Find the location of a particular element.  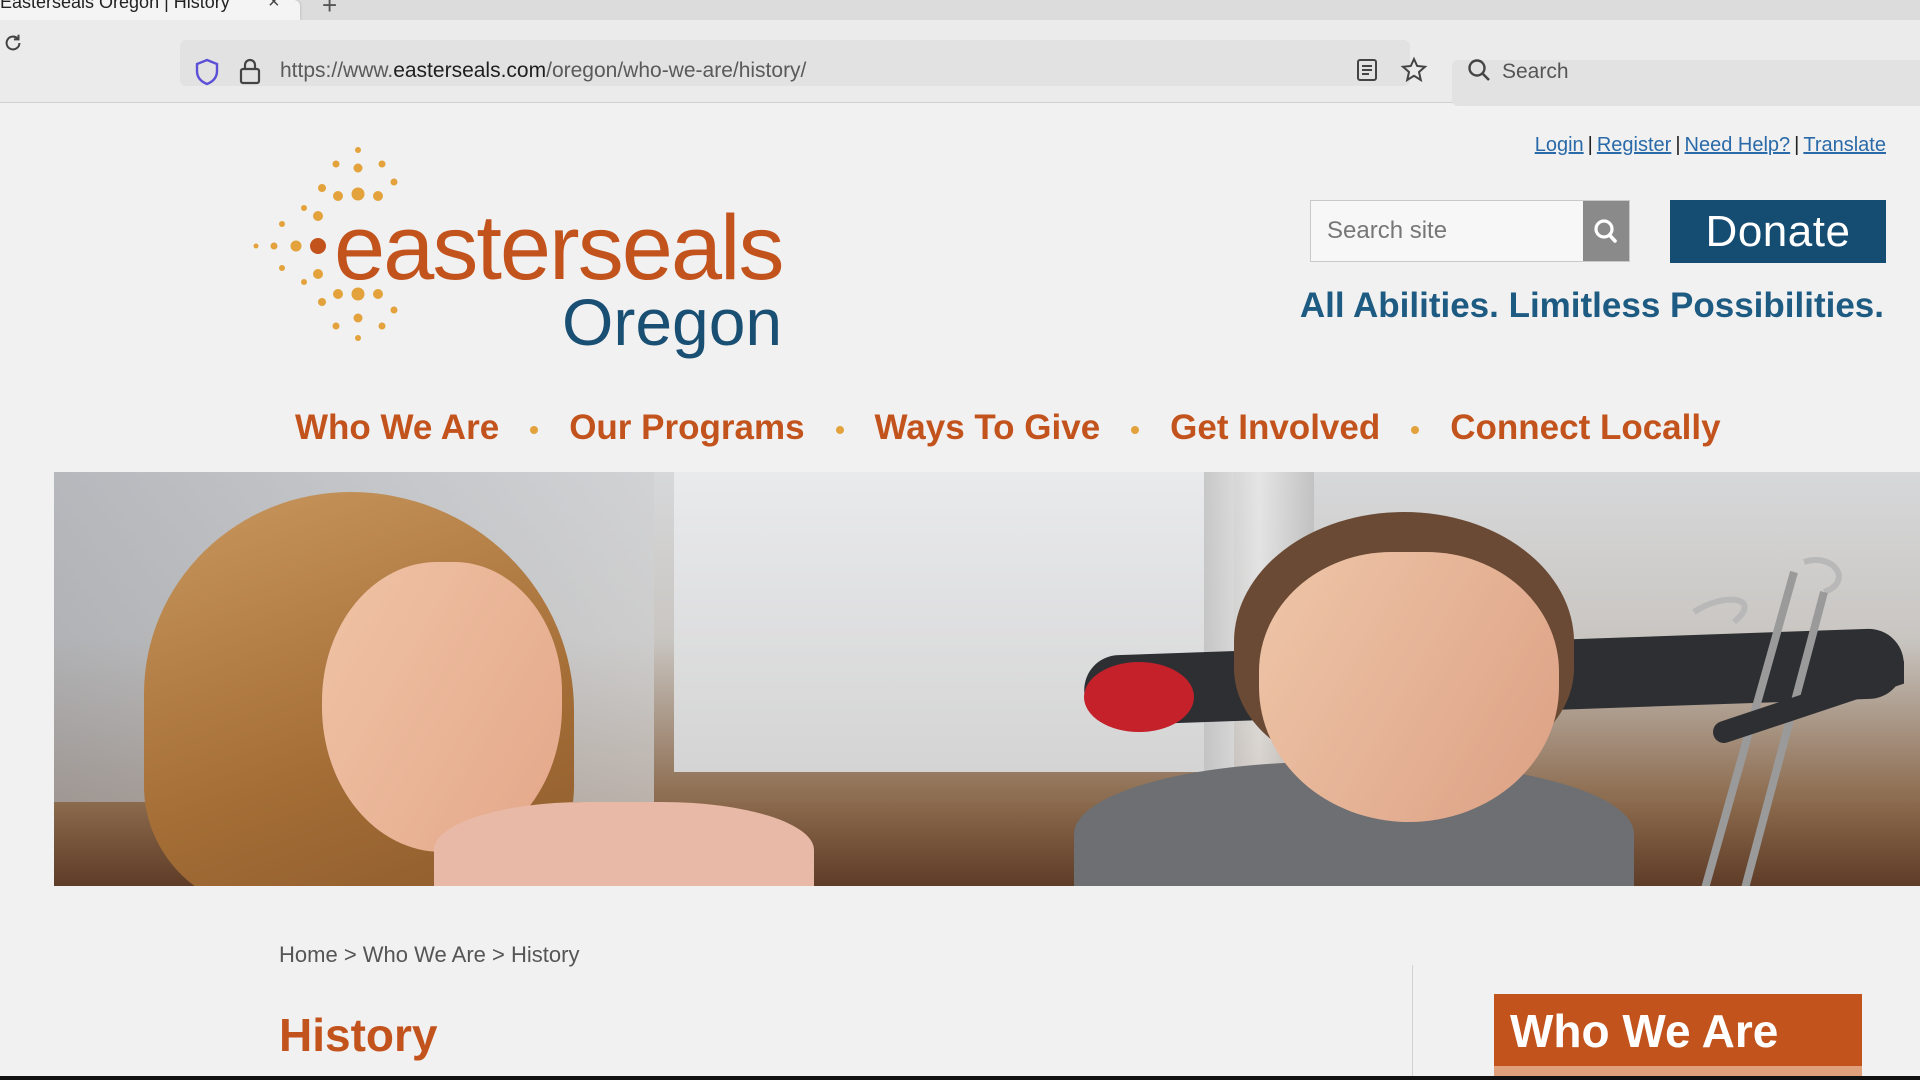

bookmark-star-icon is located at coordinates (1414, 70).